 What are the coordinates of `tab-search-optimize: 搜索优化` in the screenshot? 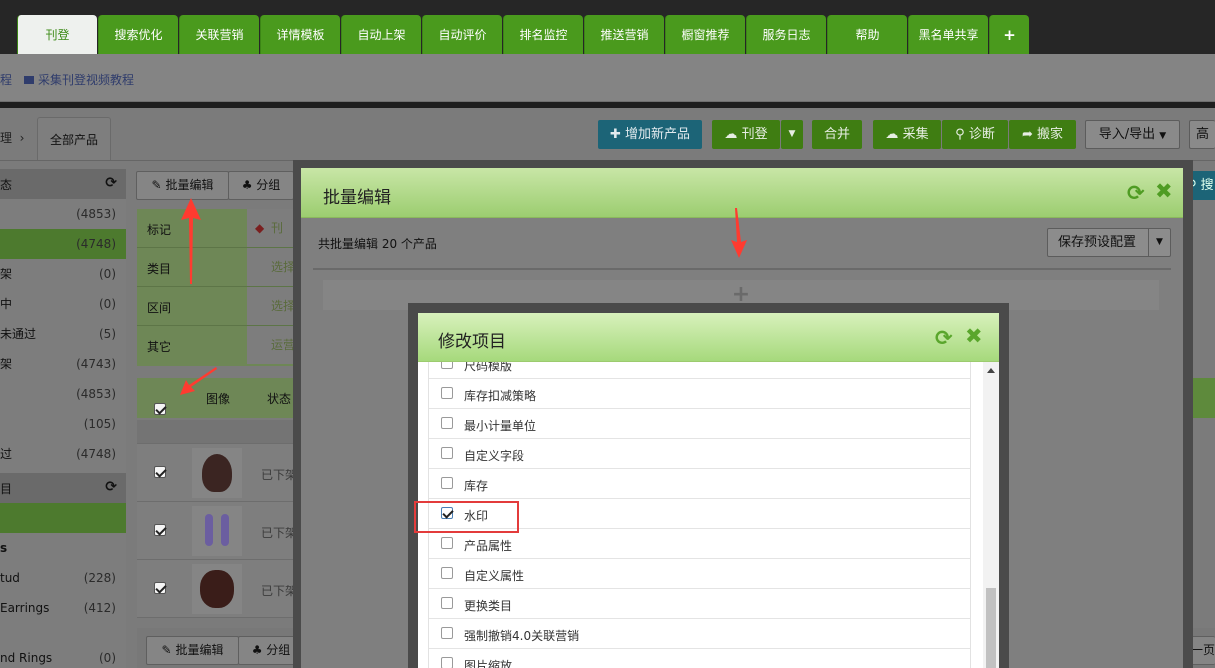 It's located at (138, 34).